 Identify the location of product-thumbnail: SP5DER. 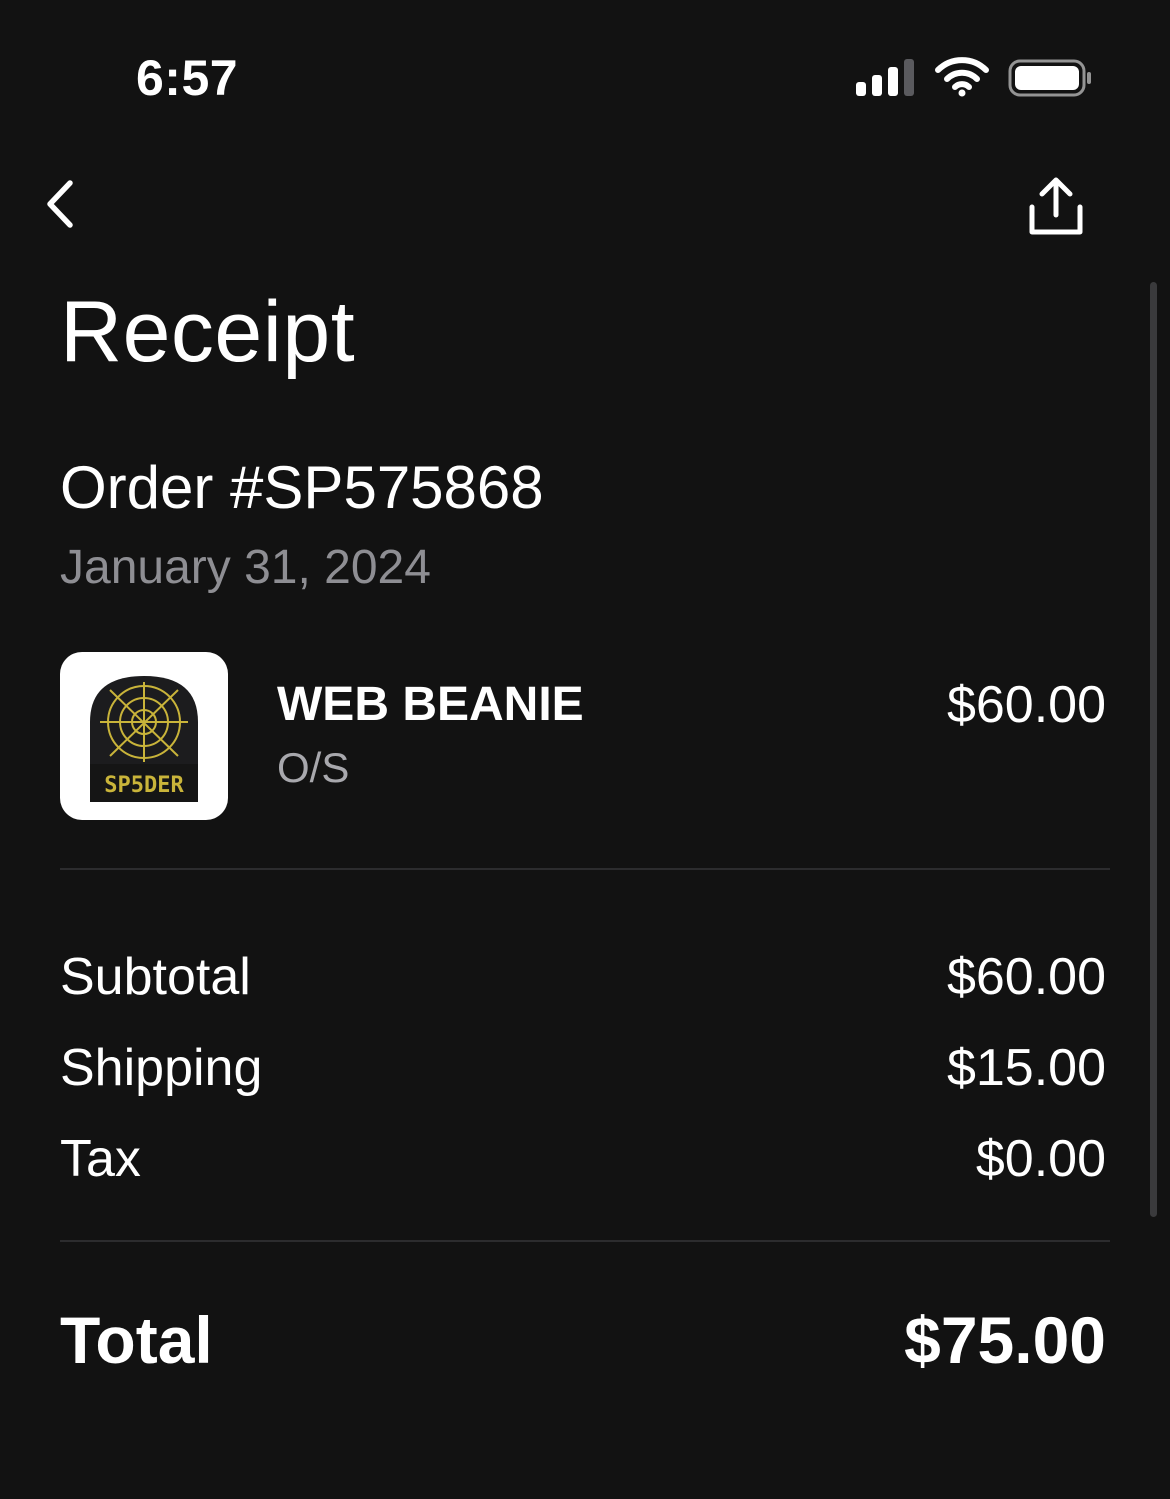
(144, 736).